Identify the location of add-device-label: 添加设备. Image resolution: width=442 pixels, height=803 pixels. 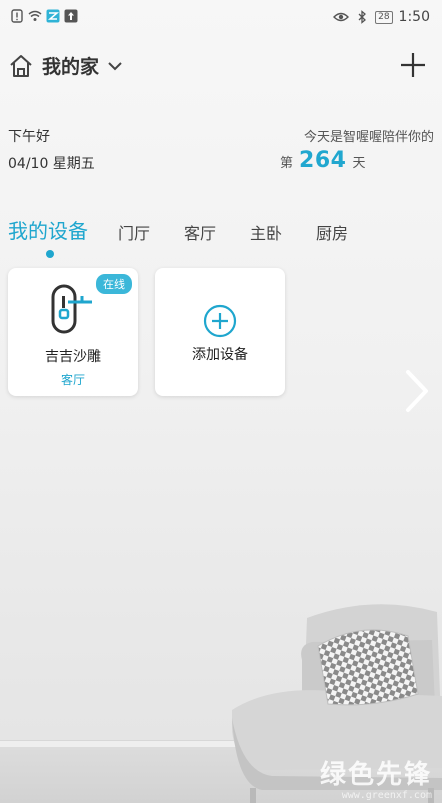
(220, 355).